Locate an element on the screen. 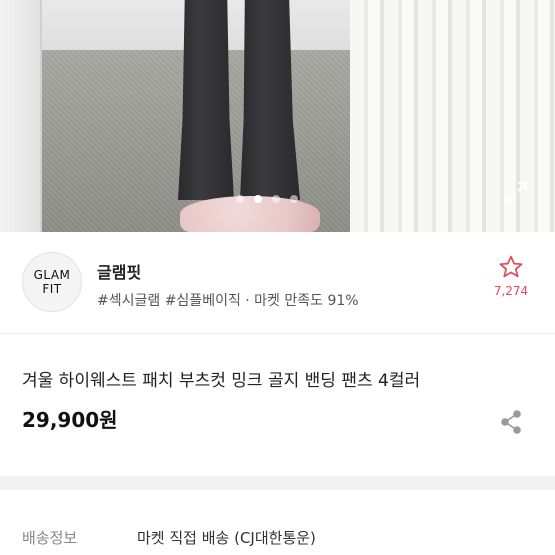 This screenshot has width=555, height=555. seller-logo-line2: FIT is located at coordinates (52, 289).